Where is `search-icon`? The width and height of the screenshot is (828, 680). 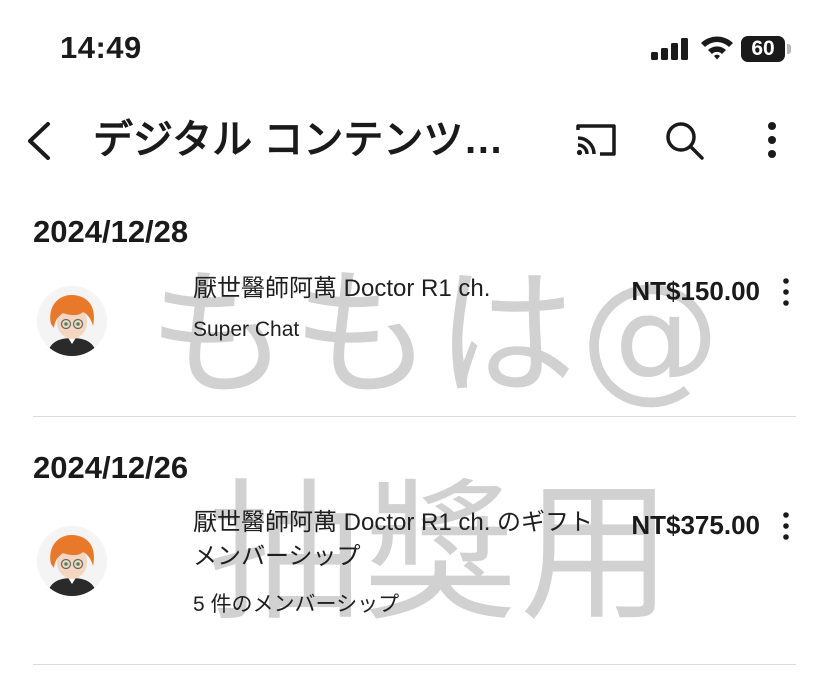
search-icon is located at coordinates (684, 140).